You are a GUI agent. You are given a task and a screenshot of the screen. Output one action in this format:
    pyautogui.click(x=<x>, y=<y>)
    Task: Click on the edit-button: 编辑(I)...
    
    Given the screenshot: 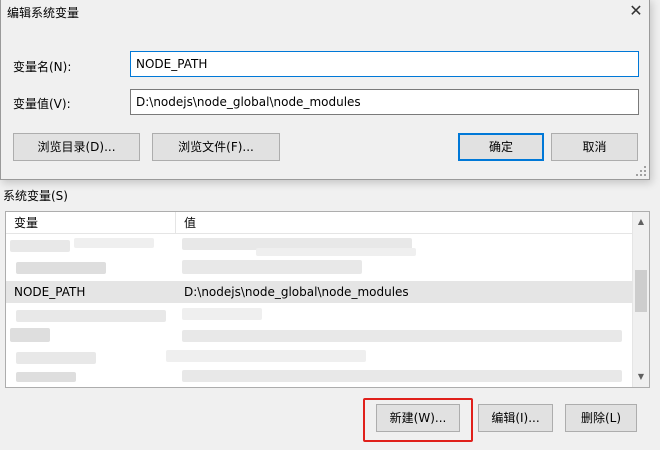 What is the action you would take?
    pyautogui.click(x=515, y=418)
    